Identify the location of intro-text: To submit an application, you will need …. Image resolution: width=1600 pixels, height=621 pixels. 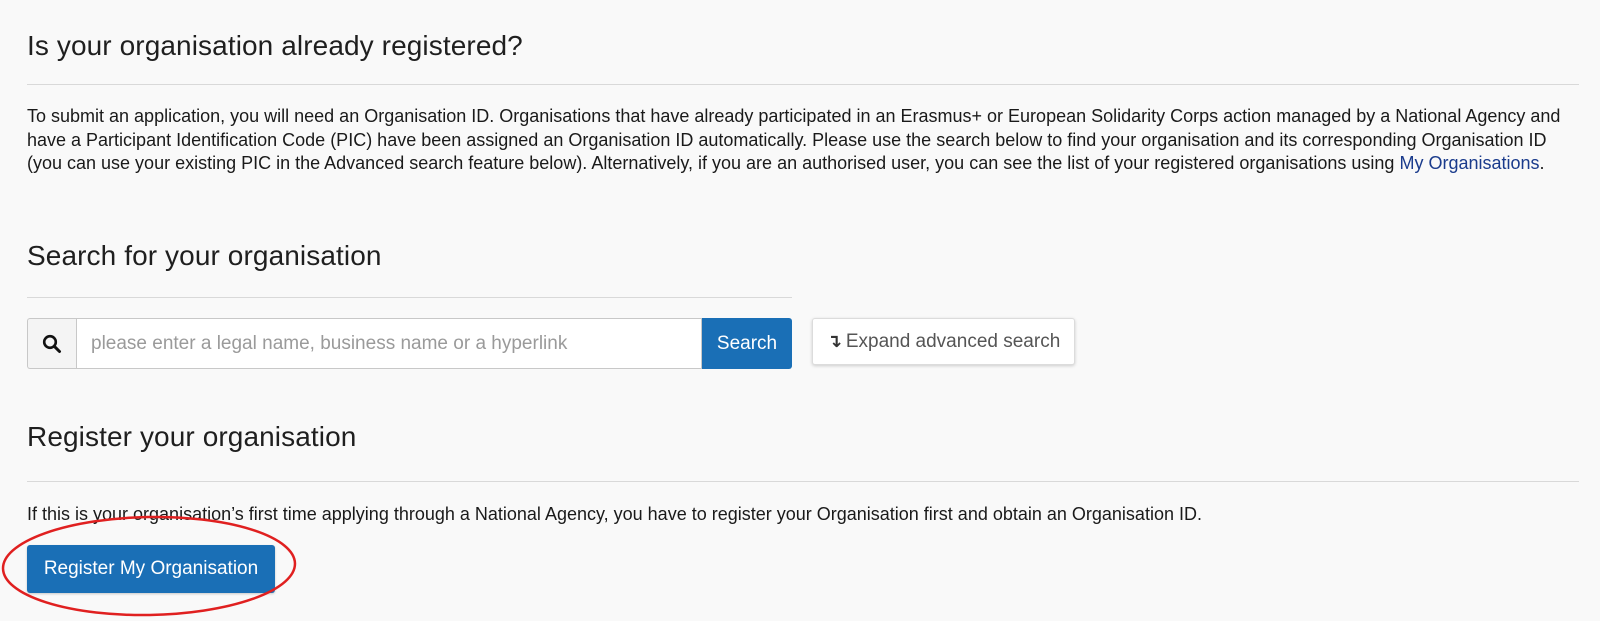
(794, 139).